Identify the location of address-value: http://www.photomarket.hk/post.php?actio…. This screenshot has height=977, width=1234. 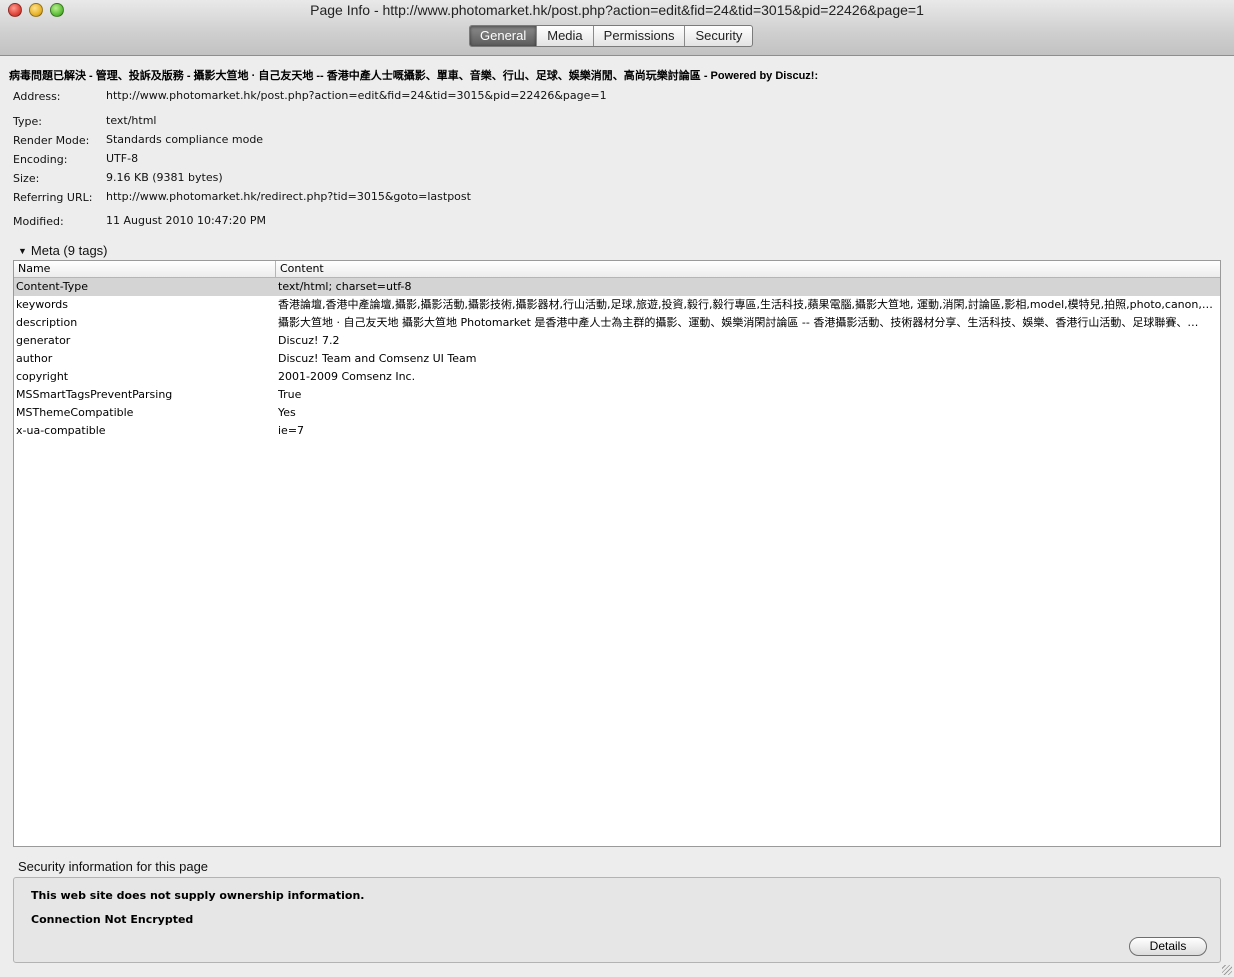
(356, 95).